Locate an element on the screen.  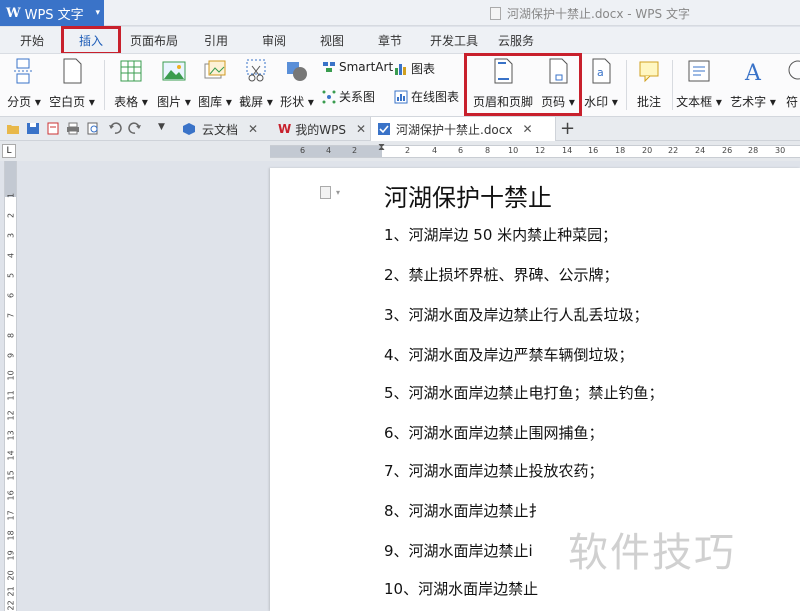
document-line: 4、河湖水面及岸边严禁车辆倒垃圾； is located at coordinates (509, 354).